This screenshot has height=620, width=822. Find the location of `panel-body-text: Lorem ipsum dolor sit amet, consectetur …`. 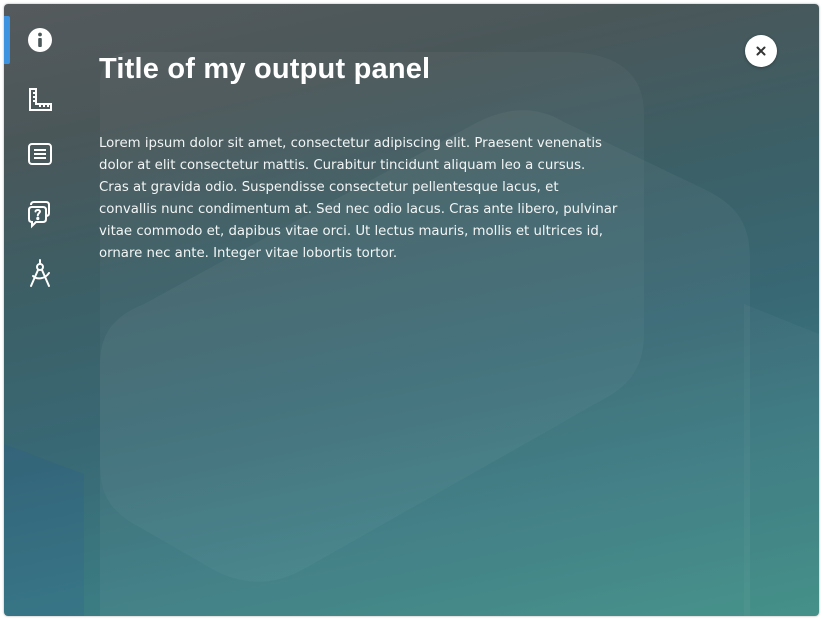

panel-body-text: Lorem ipsum dolor sit amet, consectetur … is located at coordinates (358, 198).